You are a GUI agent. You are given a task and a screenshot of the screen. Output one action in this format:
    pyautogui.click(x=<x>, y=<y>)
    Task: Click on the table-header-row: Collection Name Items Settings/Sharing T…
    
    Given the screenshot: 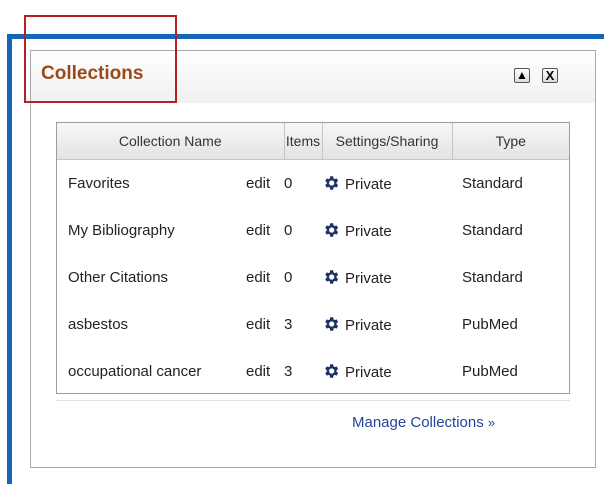 What is the action you would take?
    pyautogui.click(x=313, y=141)
    